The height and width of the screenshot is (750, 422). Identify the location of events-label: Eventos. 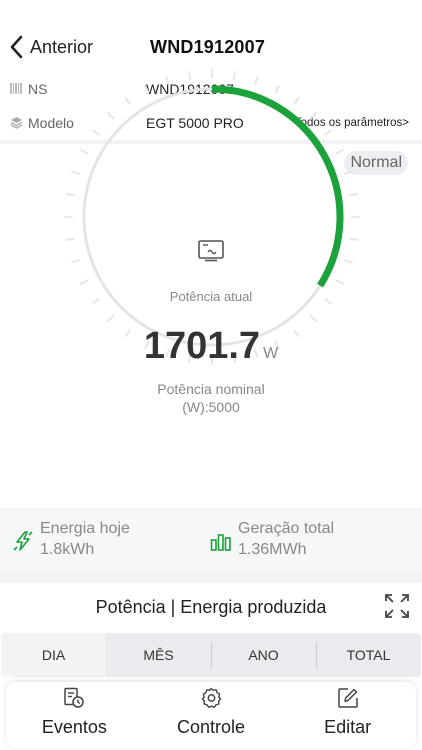
(74, 727).